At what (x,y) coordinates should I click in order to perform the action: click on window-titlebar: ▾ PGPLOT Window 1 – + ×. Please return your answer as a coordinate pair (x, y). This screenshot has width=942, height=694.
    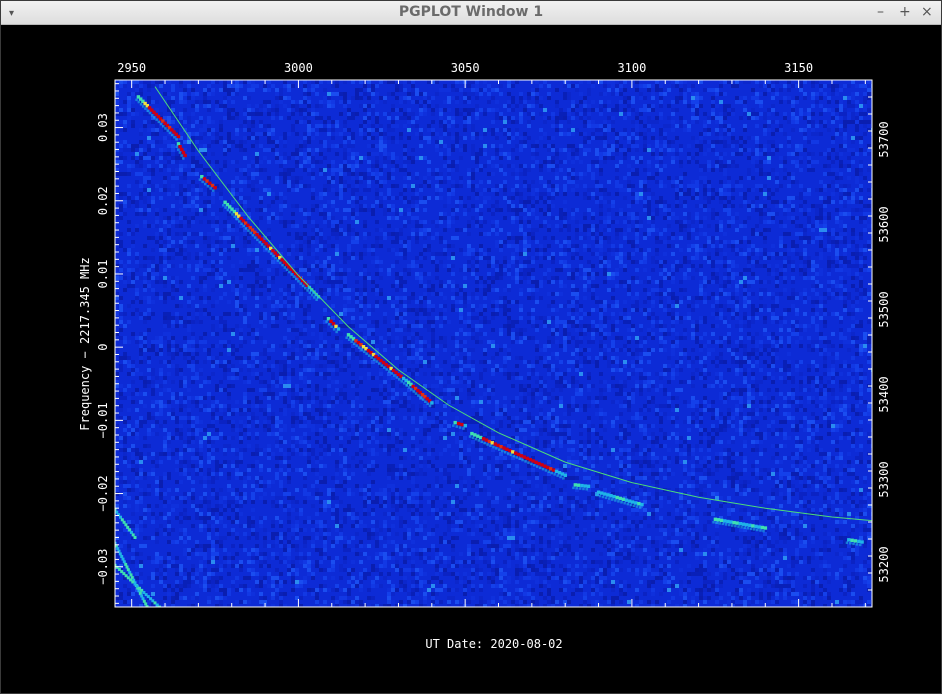
    Looking at the image, I should click on (471, 13).